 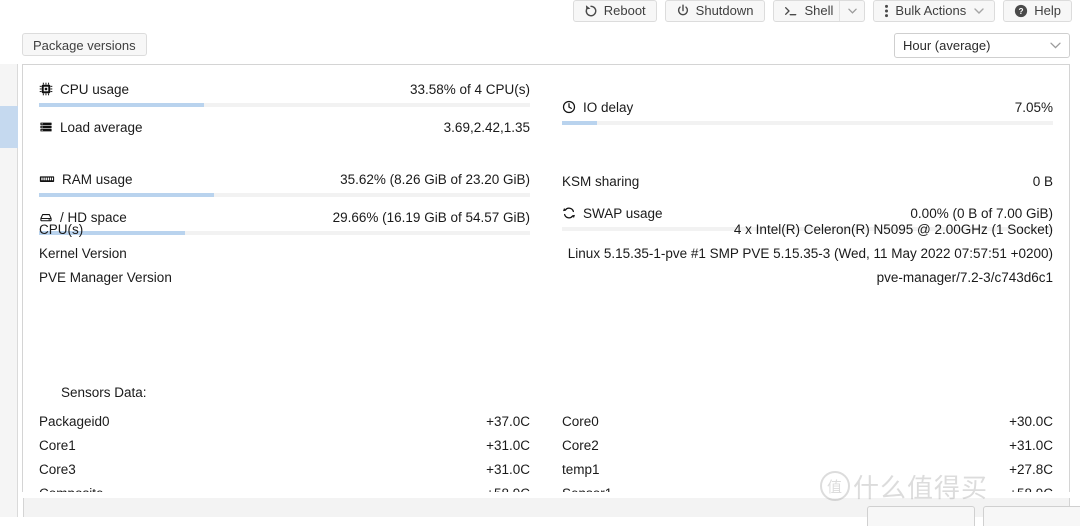 I want to click on help-label: Help, so click(x=1047, y=10).